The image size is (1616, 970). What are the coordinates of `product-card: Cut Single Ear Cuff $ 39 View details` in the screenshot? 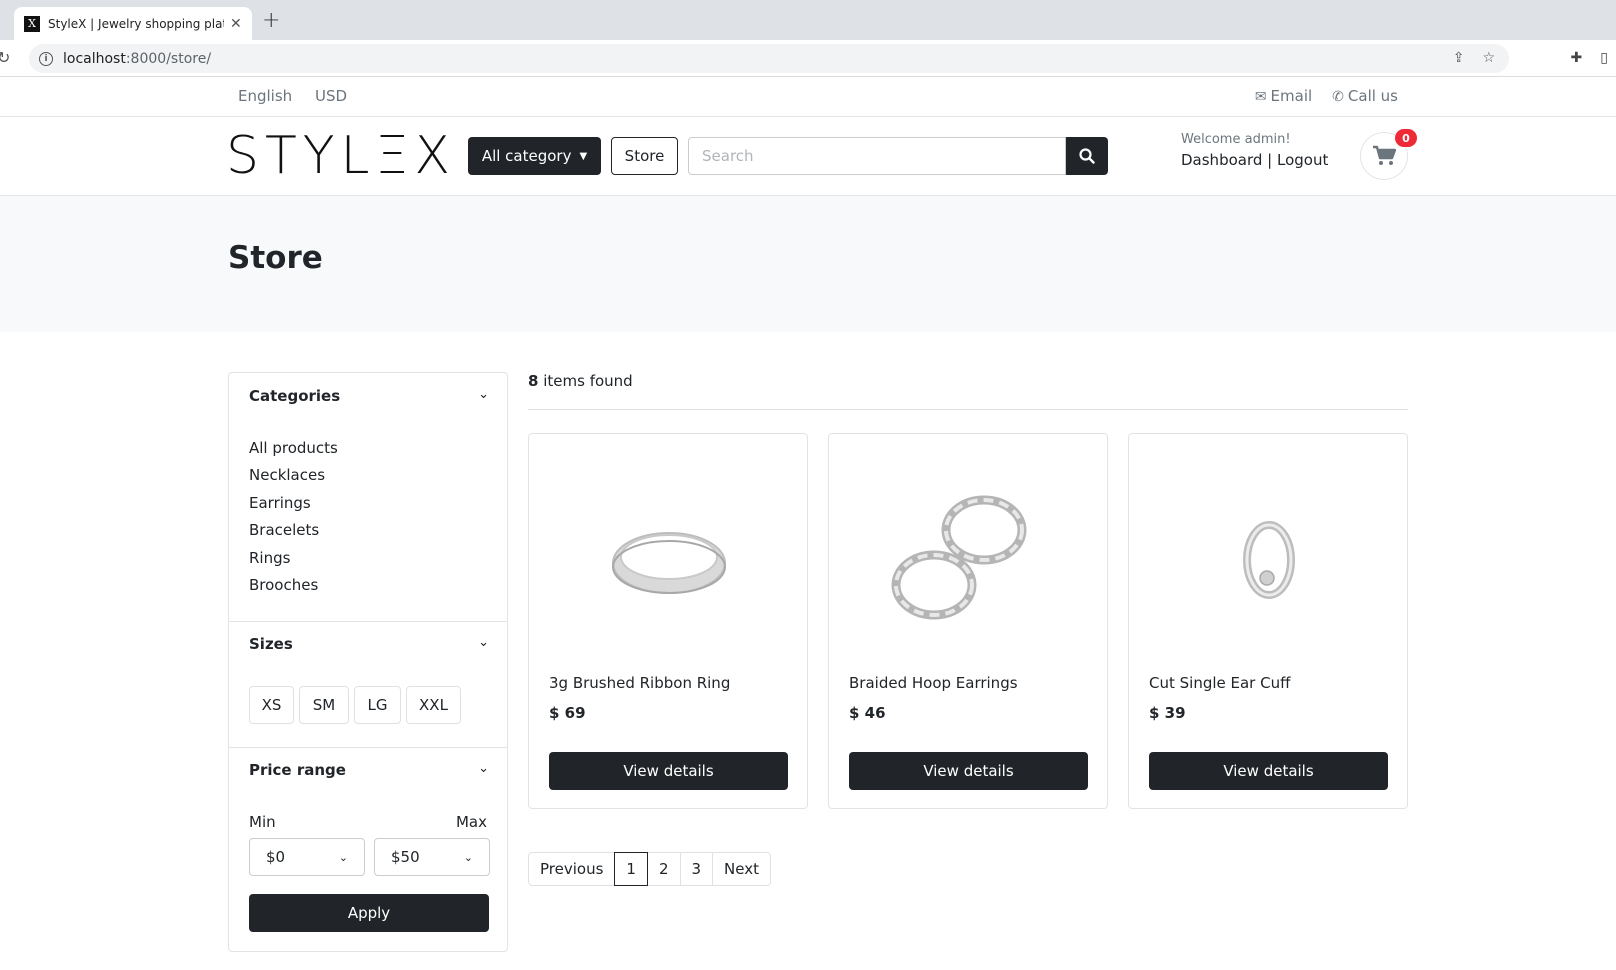 It's located at (1268, 621).